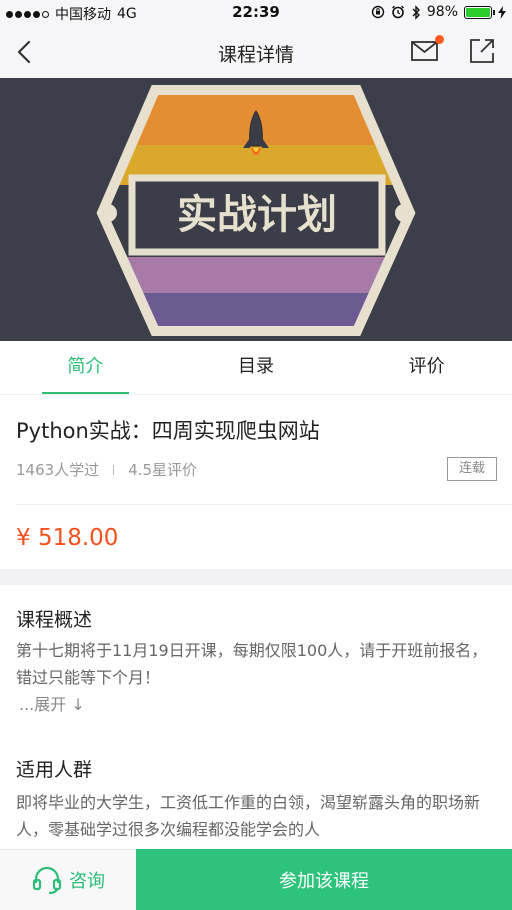  I want to click on tab-catalog: 目录, so click(256, 367).